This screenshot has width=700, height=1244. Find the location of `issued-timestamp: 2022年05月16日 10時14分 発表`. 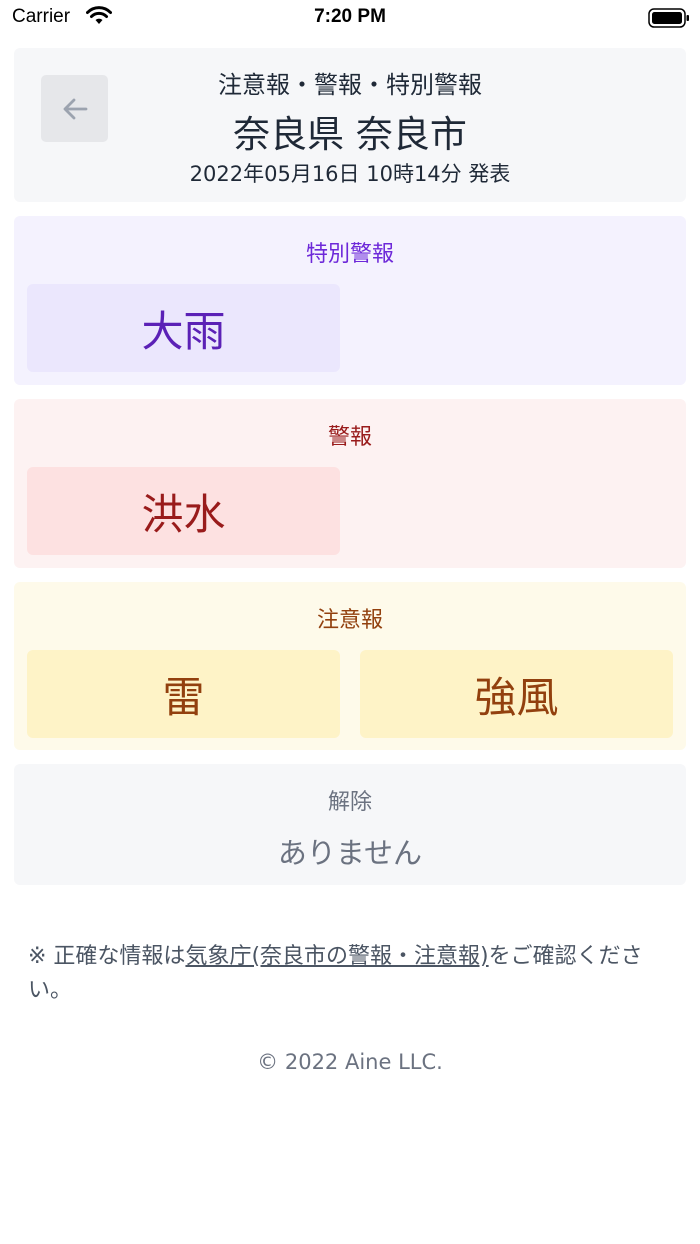

issued-timestamp: 2022年05月16日 10時14分 発表 is located at coordinates (350, 174).